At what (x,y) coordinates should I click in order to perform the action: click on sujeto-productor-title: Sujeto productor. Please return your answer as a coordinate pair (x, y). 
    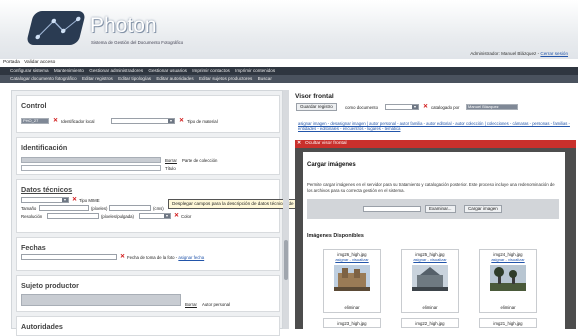
    Looking at the image, I should click on (50, 285).